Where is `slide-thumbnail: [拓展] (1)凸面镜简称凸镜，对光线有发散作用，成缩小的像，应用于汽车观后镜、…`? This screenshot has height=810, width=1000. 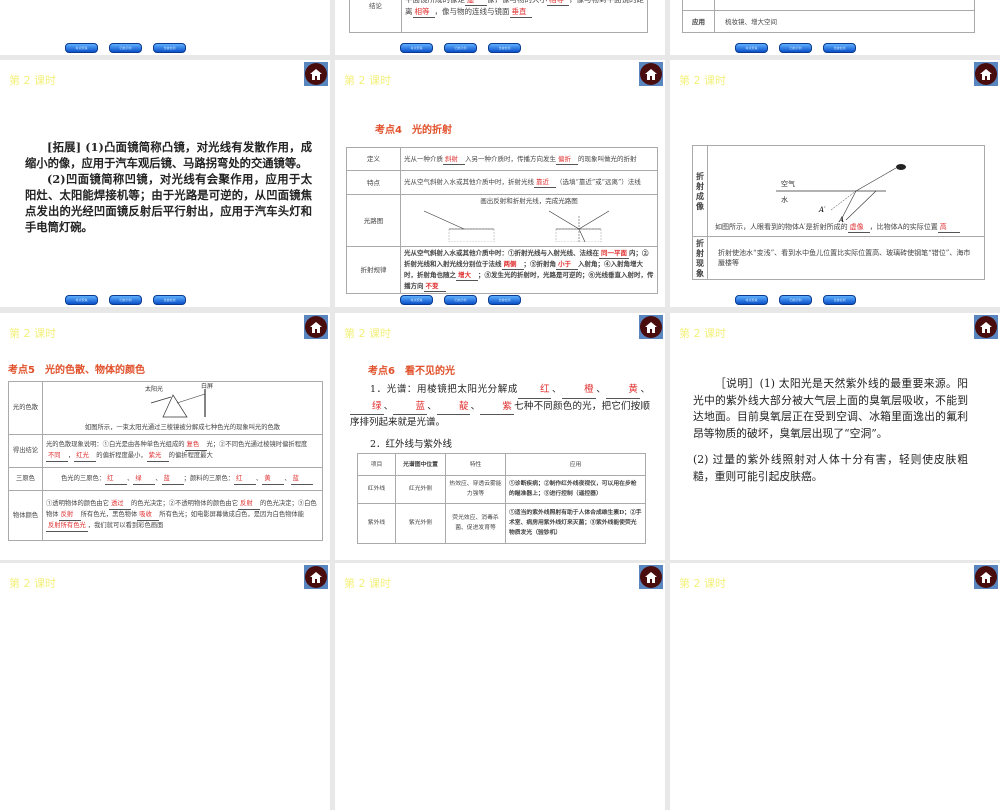 slide-thumbnail: [拓展] (1)凸面镜简称凸镜，对光线有发散作用，成缩小的像，应用于汽车观后镜、… is located at coordinates (165, 183).